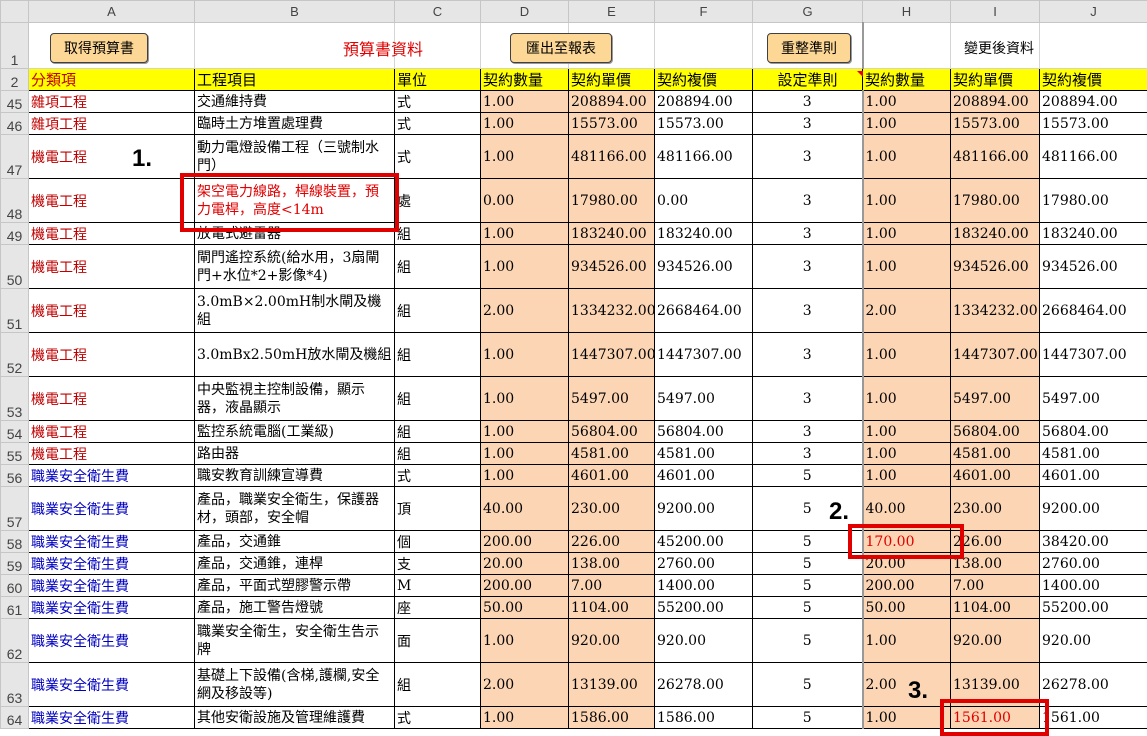  I want to click on new-price-cell: 934526.00, so click(995, 266).